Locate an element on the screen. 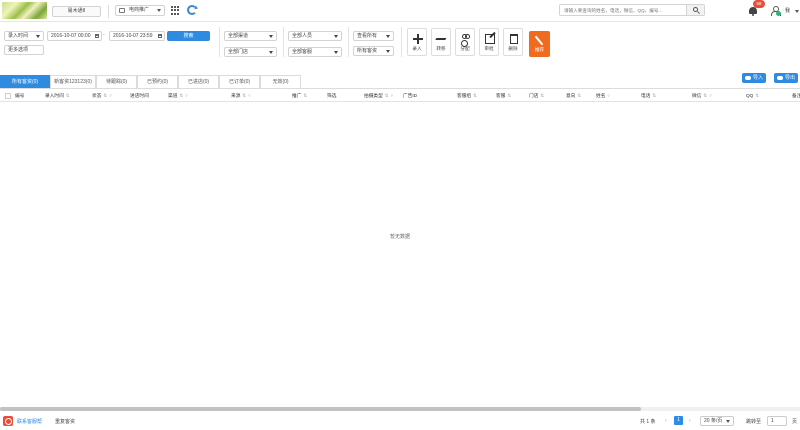  prev-page-icon: ‹ is located at coordinates (666, 421).